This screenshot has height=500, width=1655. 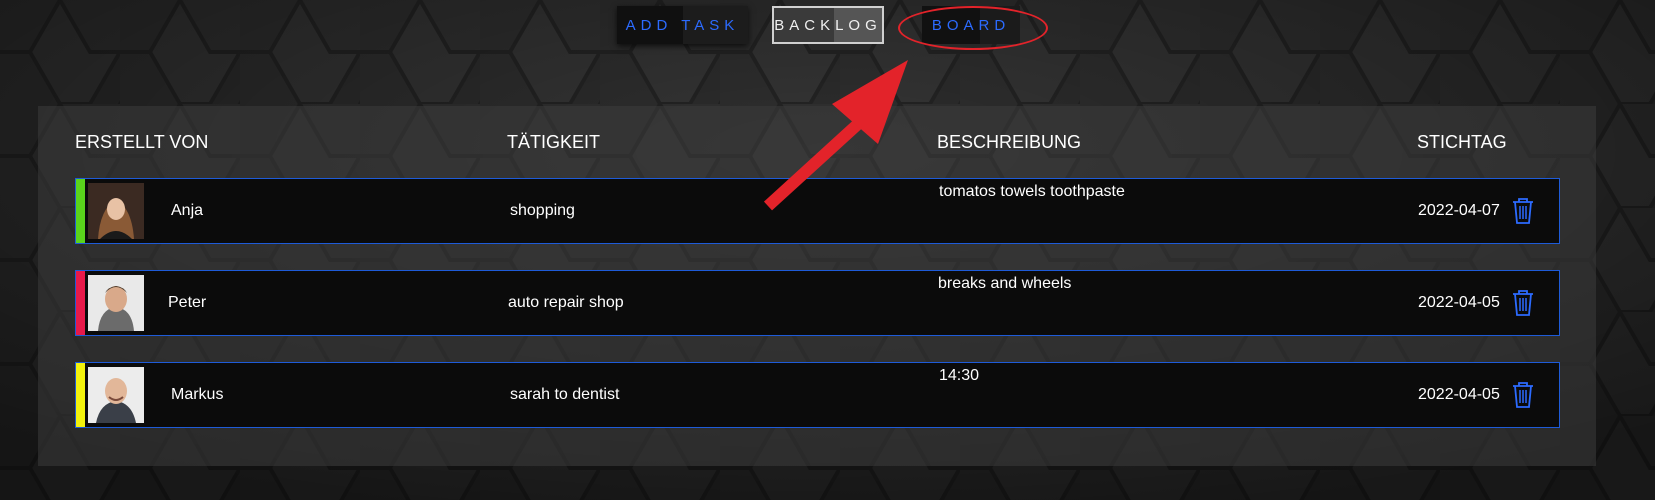 I want to click on top-navigation: ADD TASK BACKLOG BOARD, so click(x=827, y=26).